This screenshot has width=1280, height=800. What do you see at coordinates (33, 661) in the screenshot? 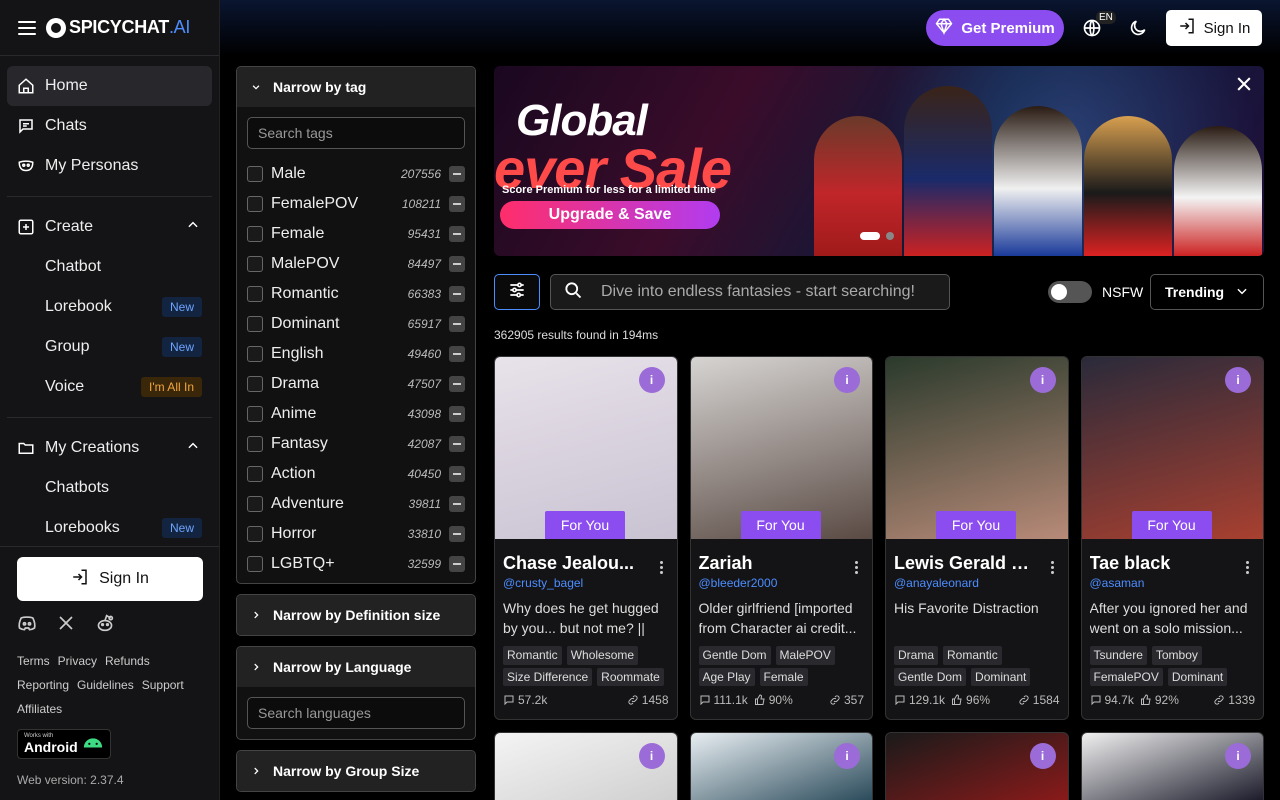
I see `terms-link: Terms` at bounding box center [33, 661].